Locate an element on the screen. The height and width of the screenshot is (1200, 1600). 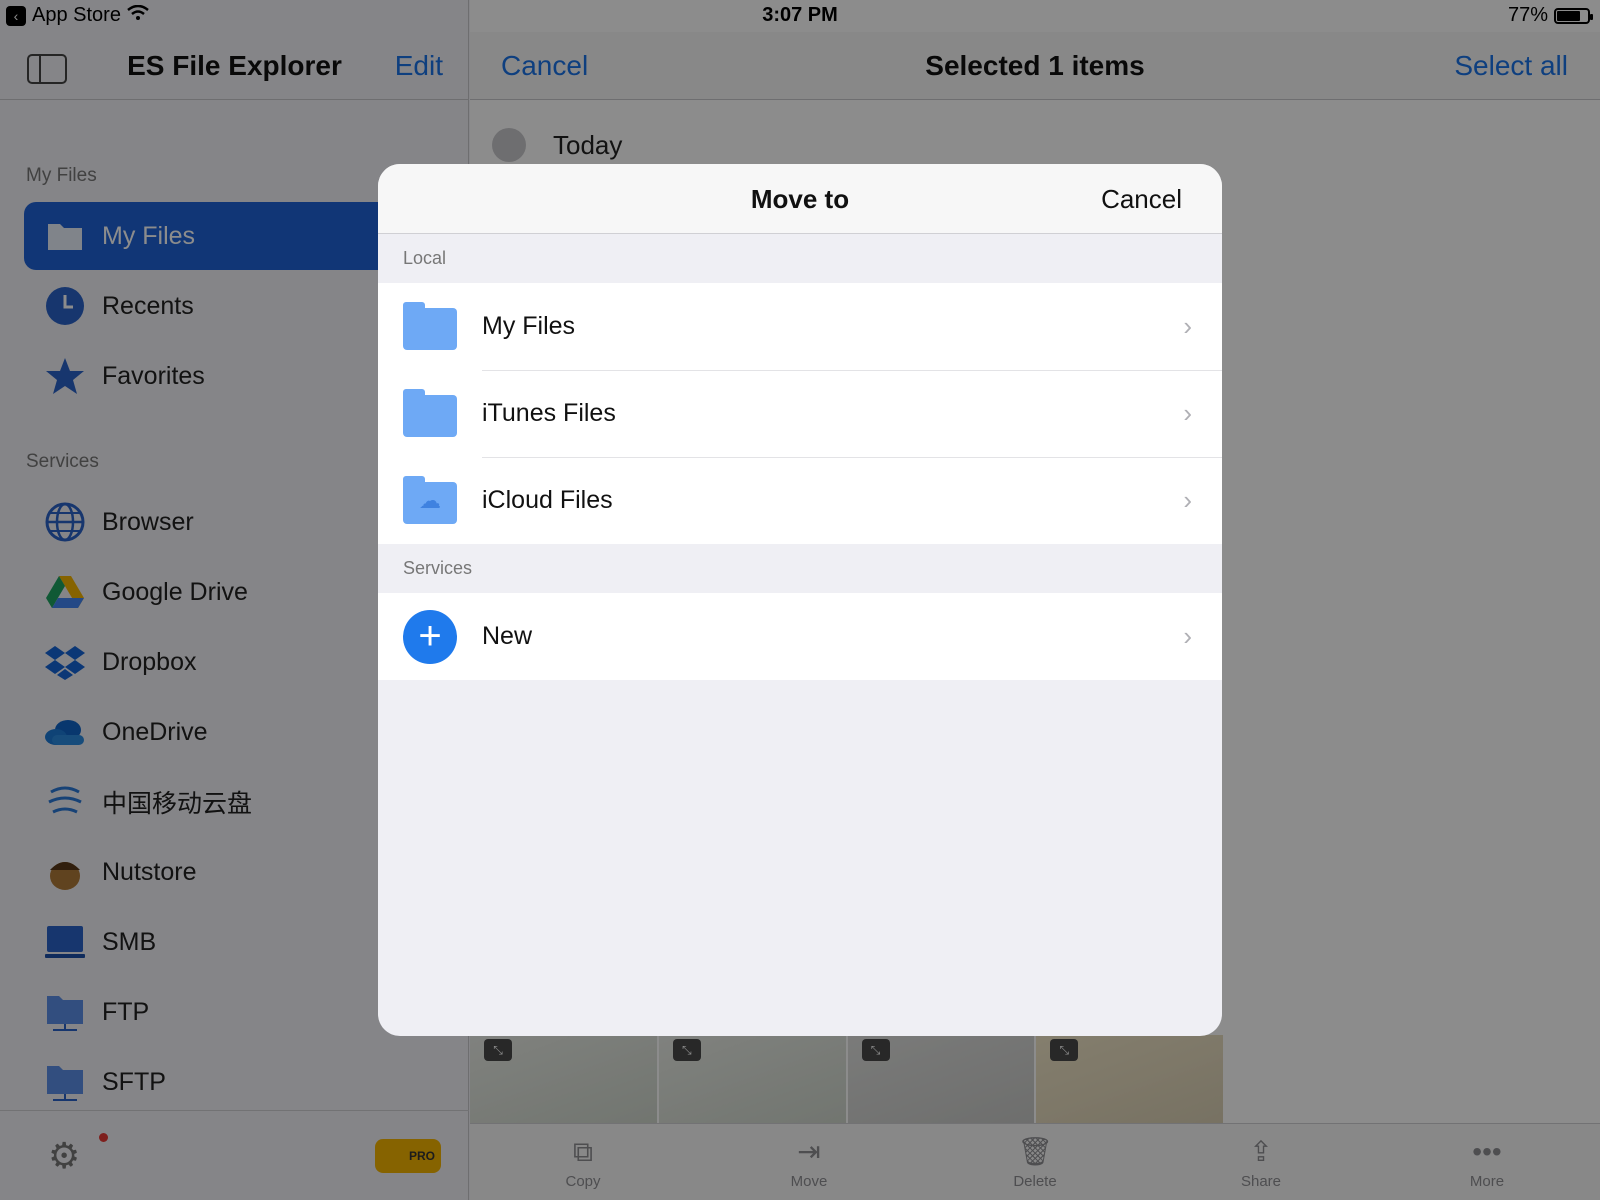
local-section-label: Local is located at coordinates (425, 258).